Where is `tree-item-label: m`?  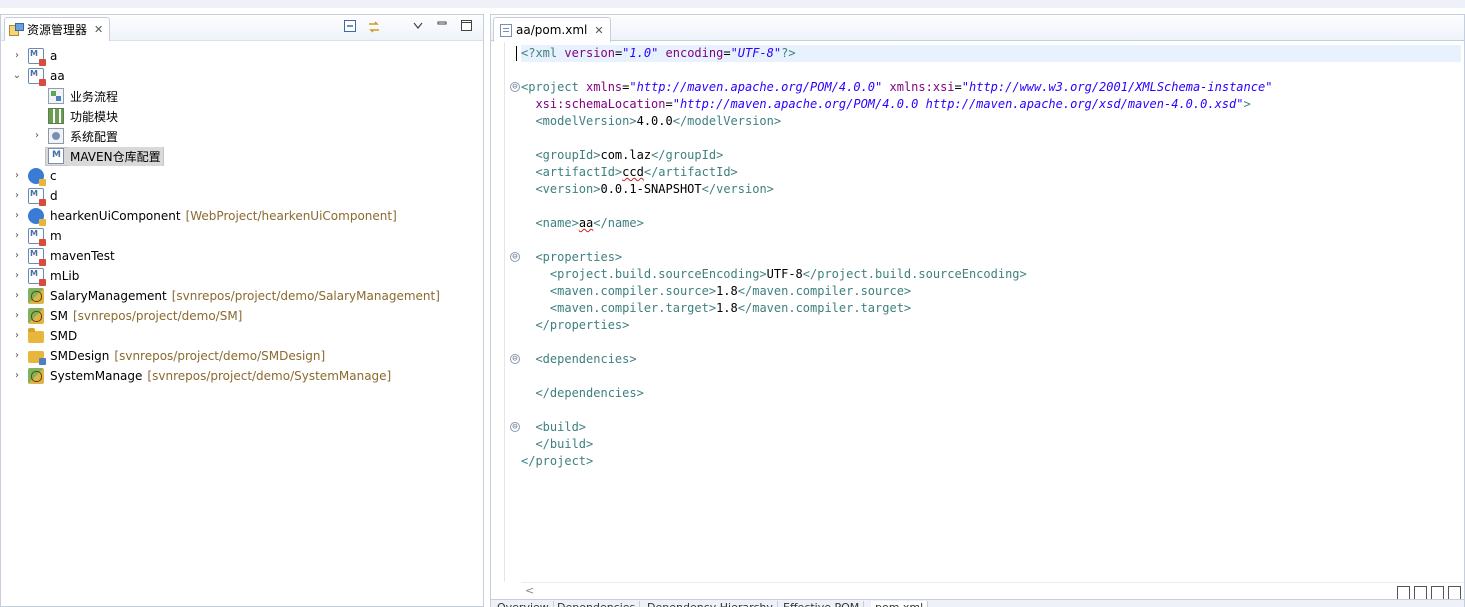
tree-item-label: m is located at coordinates (56, 236).